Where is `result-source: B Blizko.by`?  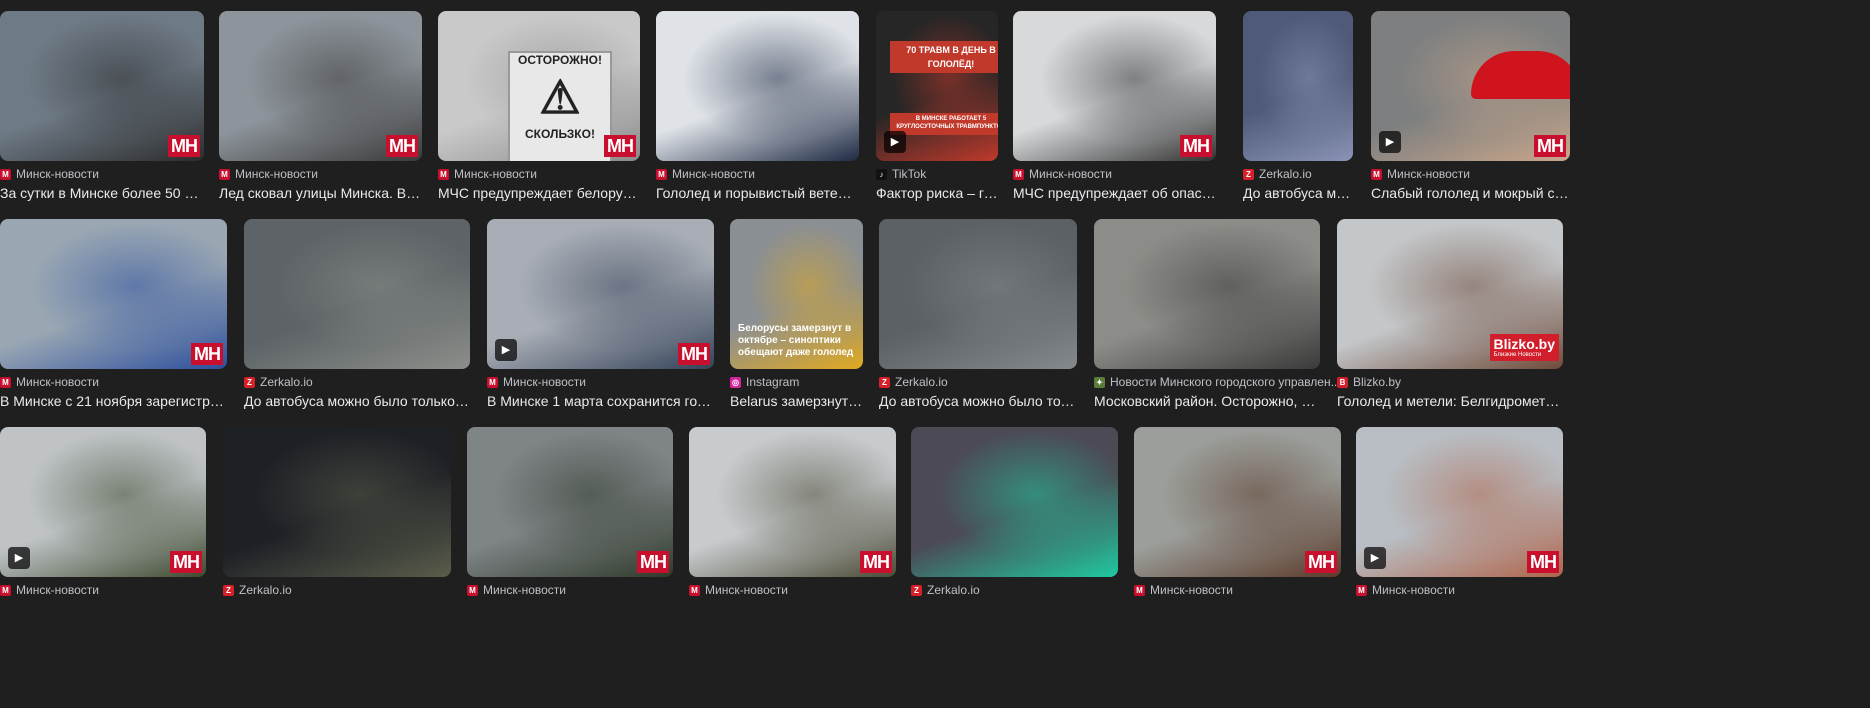
result-source: B Blizko.by is located at coordinates (1369, 382).